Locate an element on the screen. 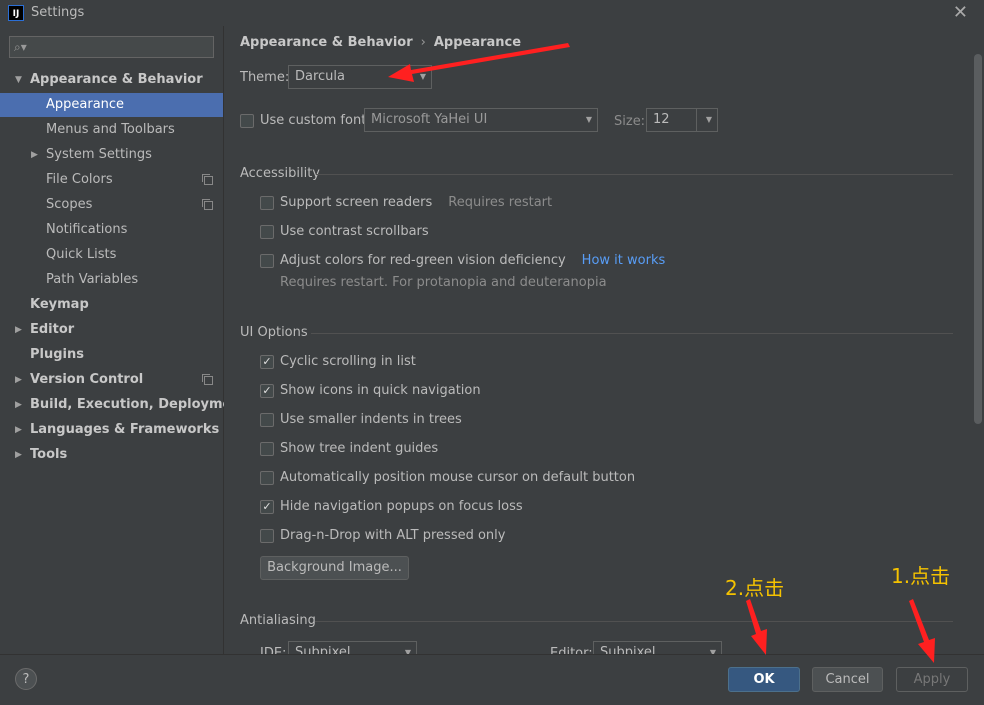 The height and width of the screenshot is (705, 984). sidebar-item-label: Build, Execution, Deployment is located at coordinates (138, 404).